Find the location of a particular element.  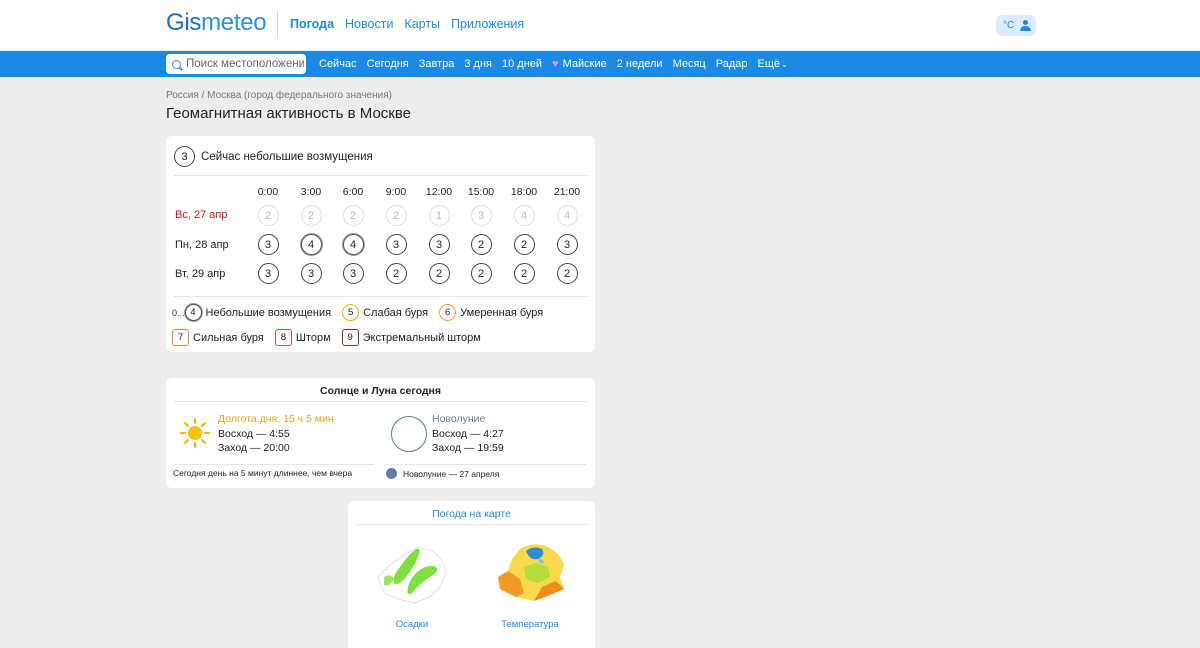

nav-news: Новости is located at coordinates (369, 24).